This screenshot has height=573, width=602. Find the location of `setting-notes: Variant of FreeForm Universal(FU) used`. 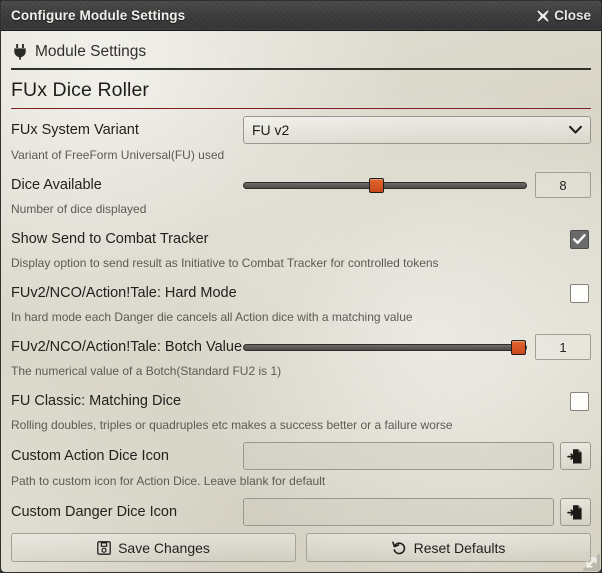

setting-notes: Variant of FreeForm Universal(FU) used is located at coordinates (118, 155).